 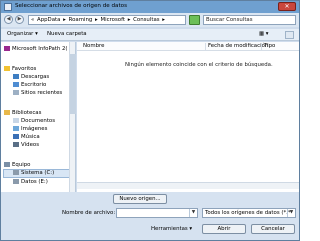 I want to click on nav-item-pictures: Imágenes, so click(x=30, y=129).